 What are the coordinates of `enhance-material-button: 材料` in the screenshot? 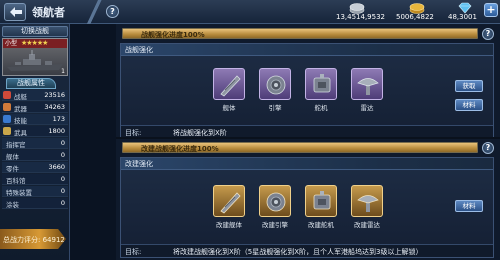 It's located at (469, 105).